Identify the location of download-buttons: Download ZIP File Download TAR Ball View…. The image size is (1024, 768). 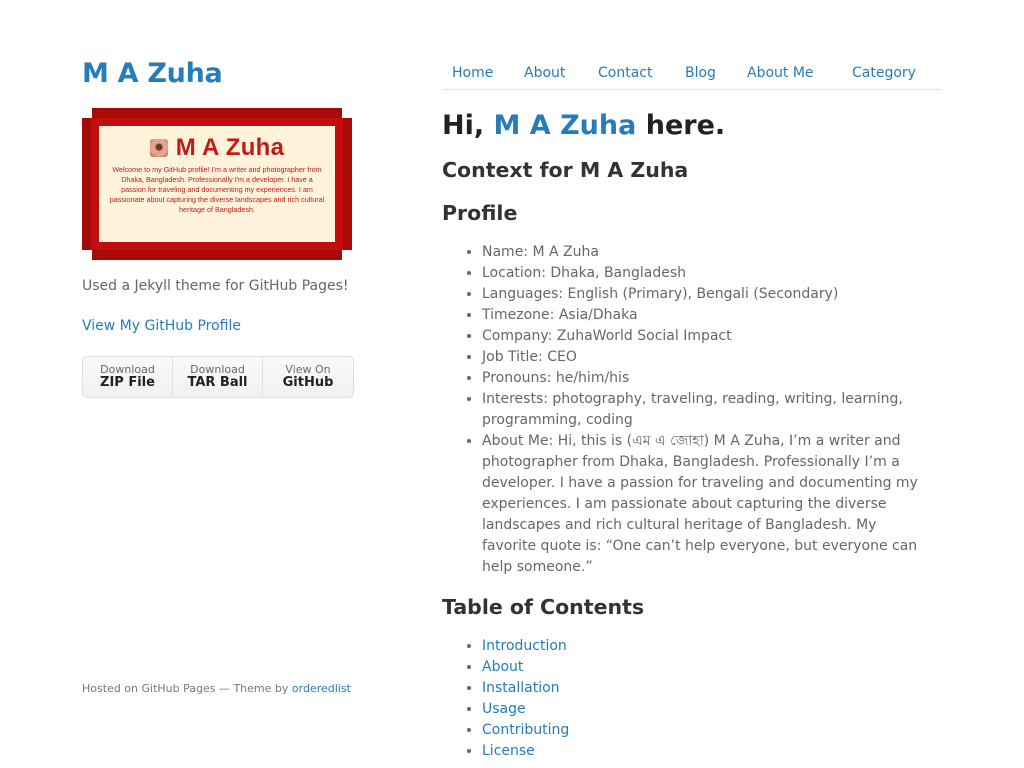
(218, 377).